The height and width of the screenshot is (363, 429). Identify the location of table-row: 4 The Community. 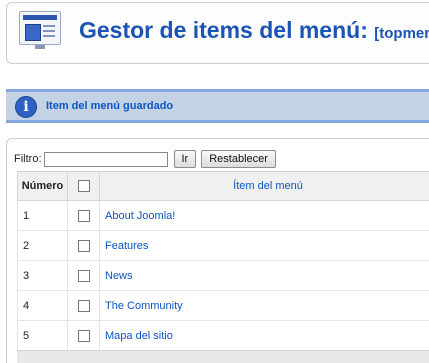
(223, 305).